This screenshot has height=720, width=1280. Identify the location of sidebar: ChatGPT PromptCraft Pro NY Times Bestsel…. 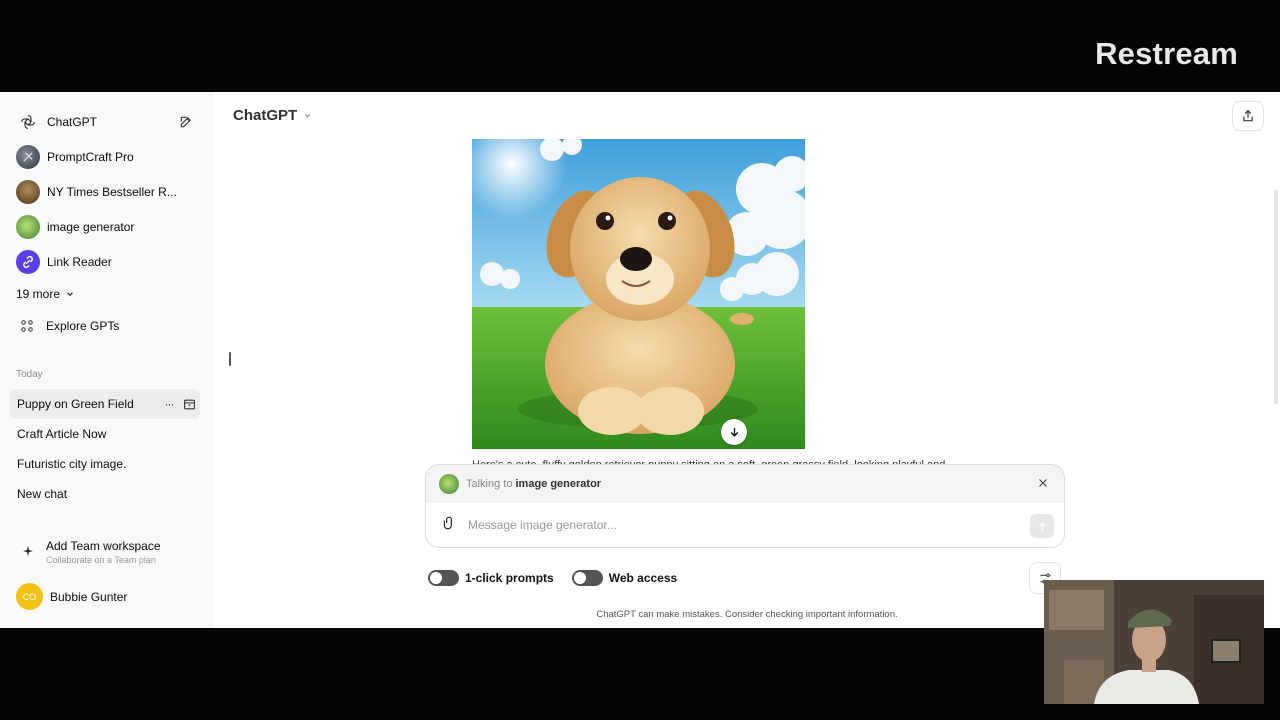
(107, 360).